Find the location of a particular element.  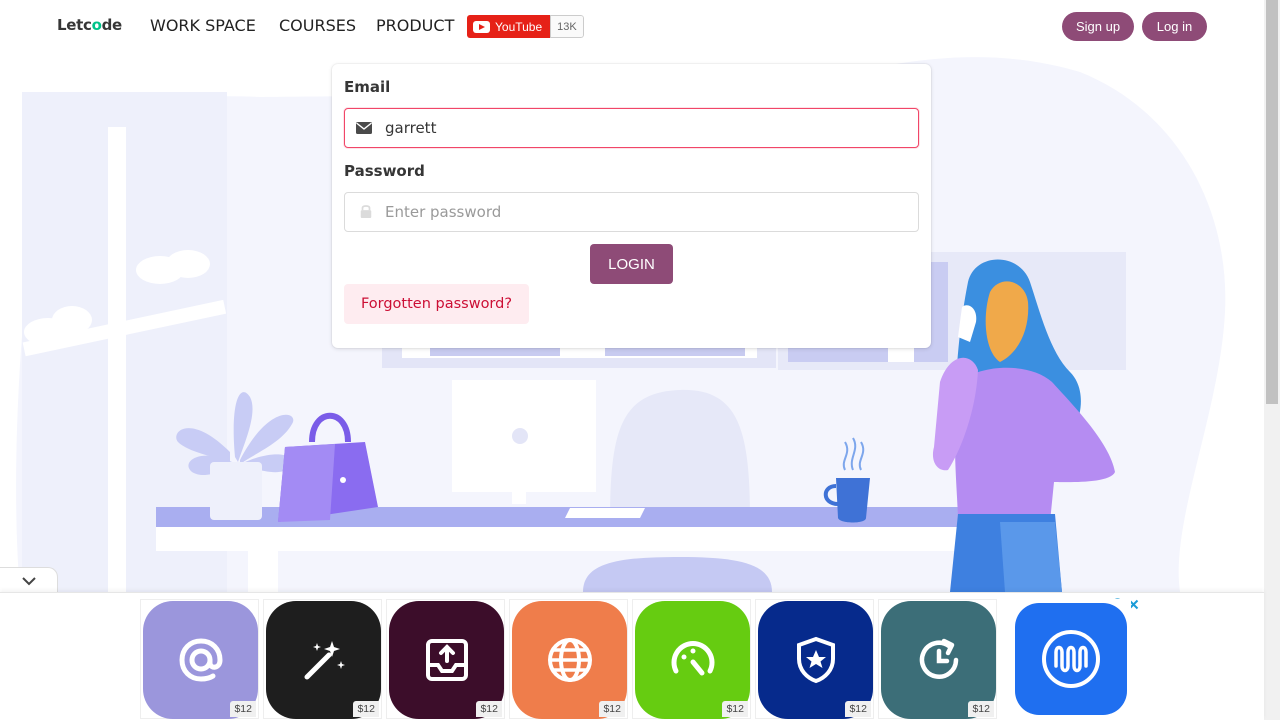

wave-logo-icon is located at coordinates (1071, 659).